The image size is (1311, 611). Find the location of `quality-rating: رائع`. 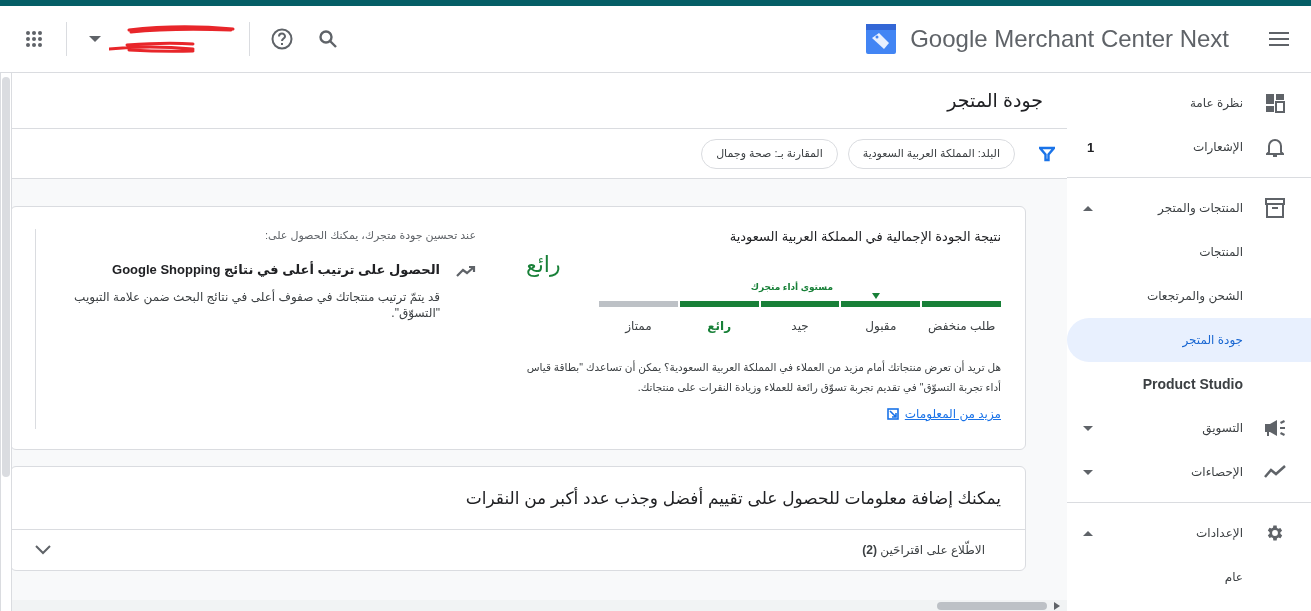

quality-rating: رائع is located at coordinates (543, 265).